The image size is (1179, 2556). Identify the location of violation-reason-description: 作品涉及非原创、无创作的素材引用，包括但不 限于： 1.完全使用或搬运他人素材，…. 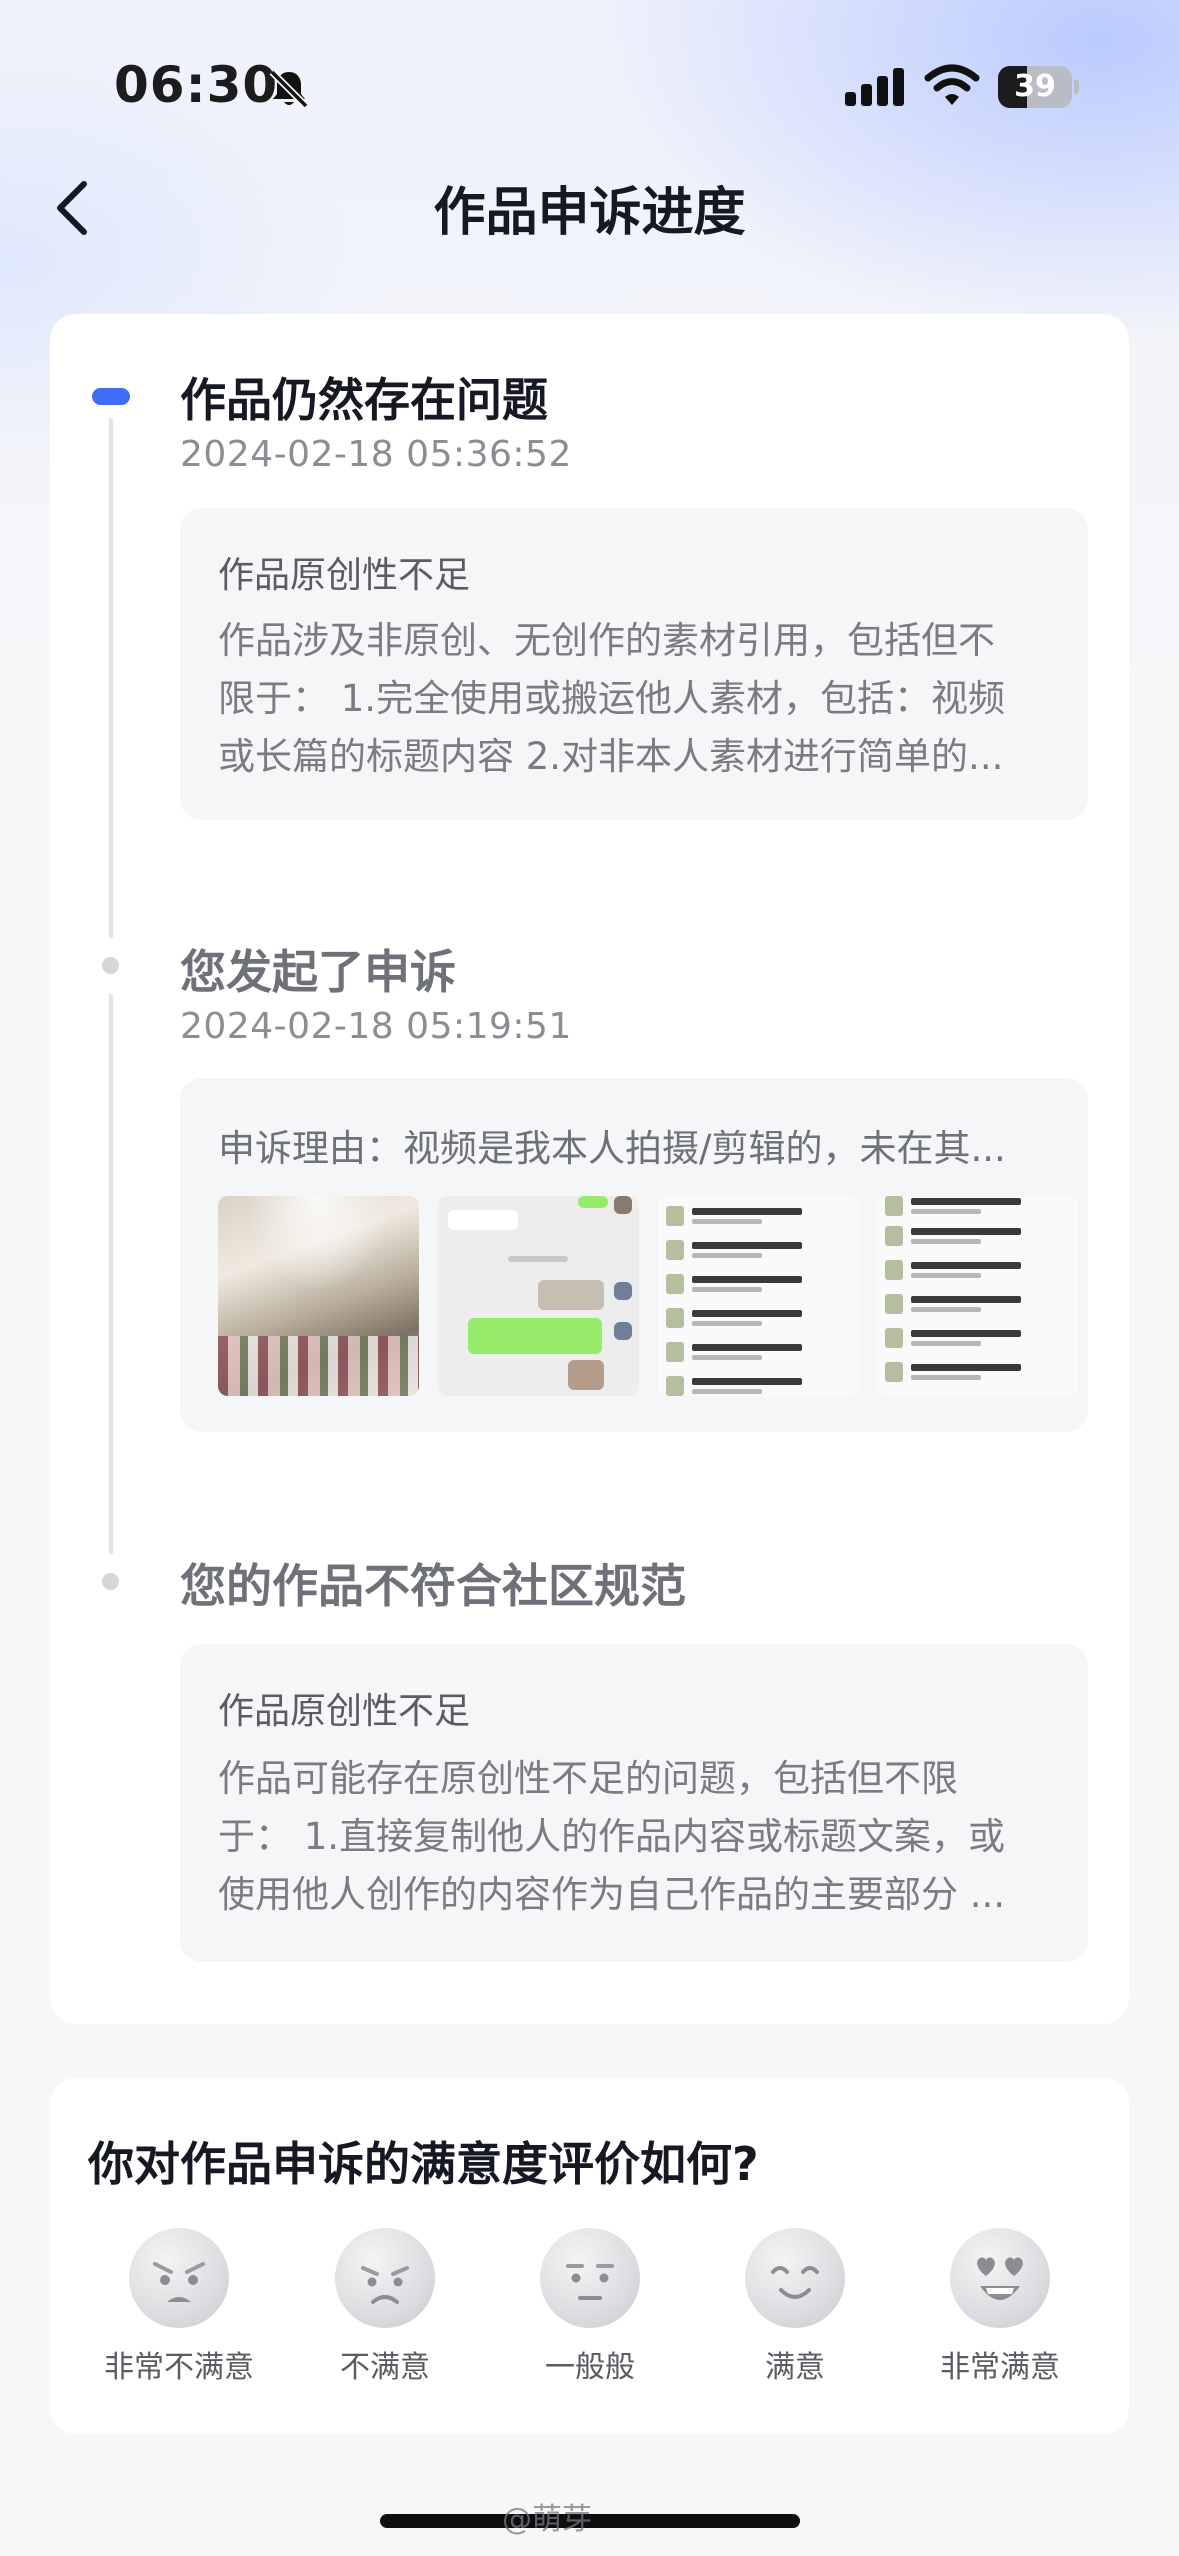
(612, 698).